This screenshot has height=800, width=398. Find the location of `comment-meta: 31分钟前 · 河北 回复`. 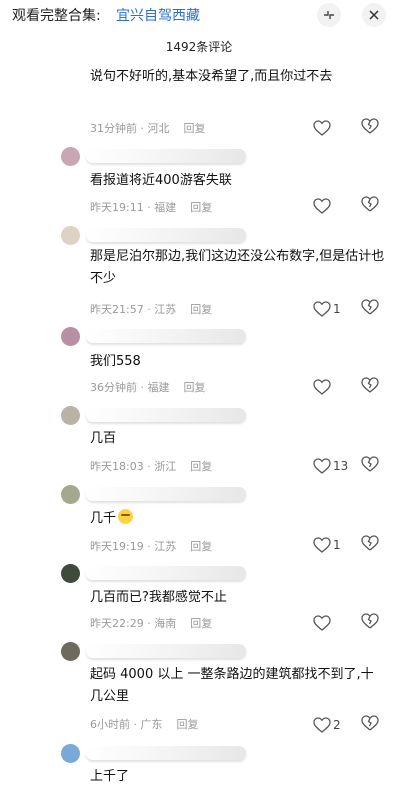

comment-meta: 31分钟前 · 河北 回复 is located at coordinates (148, 128).